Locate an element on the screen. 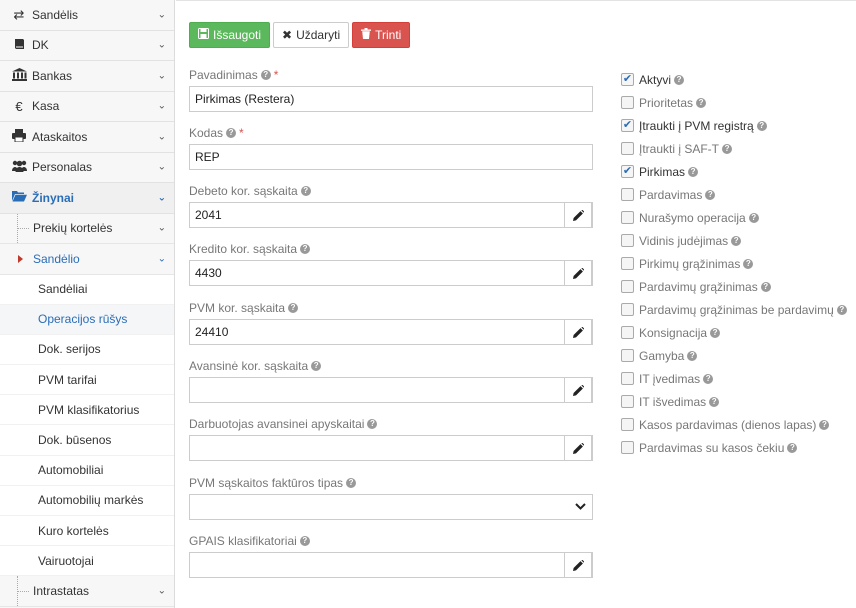 The width and height of the screenshot is (856, 608). checkbox-row: Pardavimas? is located at coordinates (734, 194).